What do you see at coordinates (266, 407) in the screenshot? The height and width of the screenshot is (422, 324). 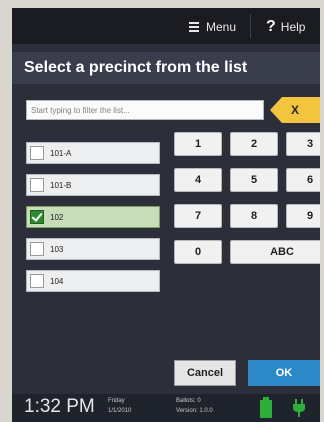 I see `battery-icon` at bounding box center [266, 407].